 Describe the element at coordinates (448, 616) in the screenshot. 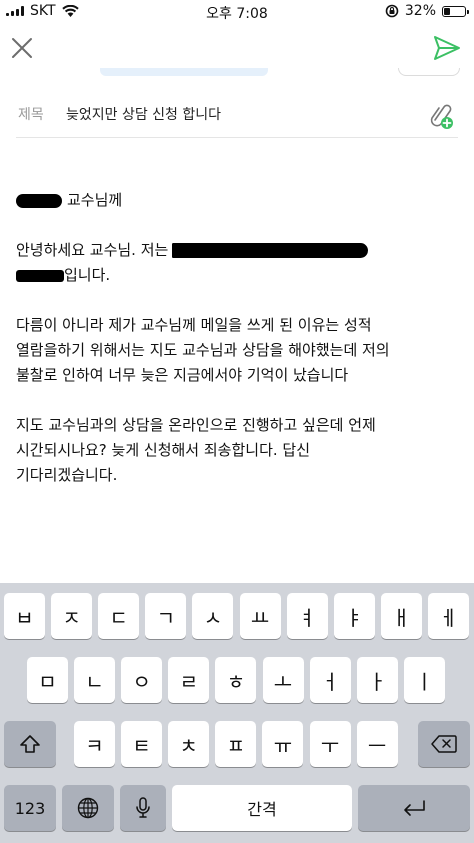

I see `key-row1-10: ㅔ` at that location.